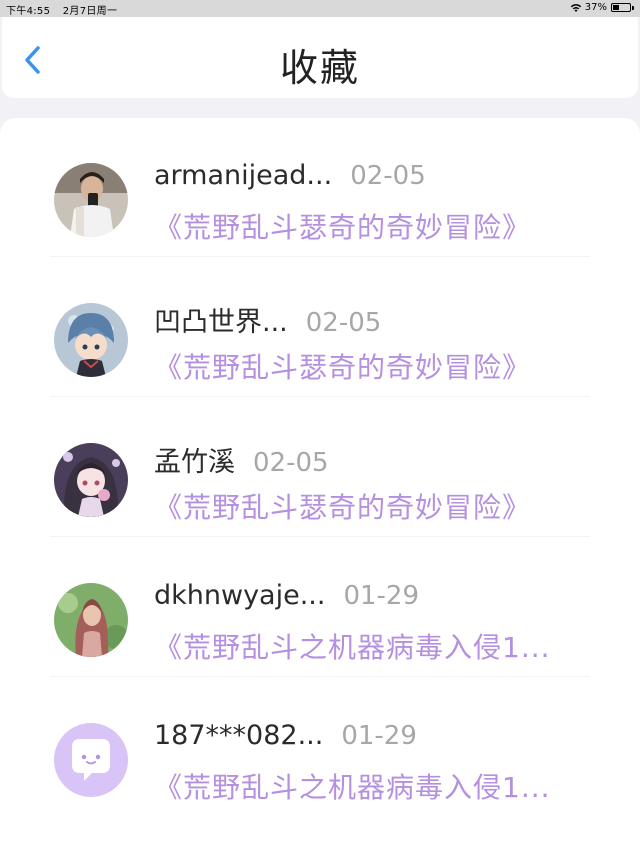  I want to click on status-date: 2月7日周一, so click(90, 11).